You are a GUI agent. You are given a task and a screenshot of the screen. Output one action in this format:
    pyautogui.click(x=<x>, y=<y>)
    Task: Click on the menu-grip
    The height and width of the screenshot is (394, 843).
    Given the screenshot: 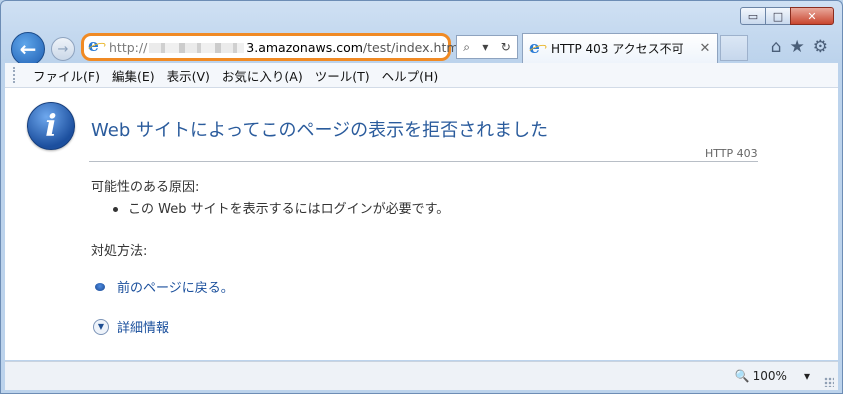 What is the action you would take?
    pyautogui.click(x=16, y=75)
    